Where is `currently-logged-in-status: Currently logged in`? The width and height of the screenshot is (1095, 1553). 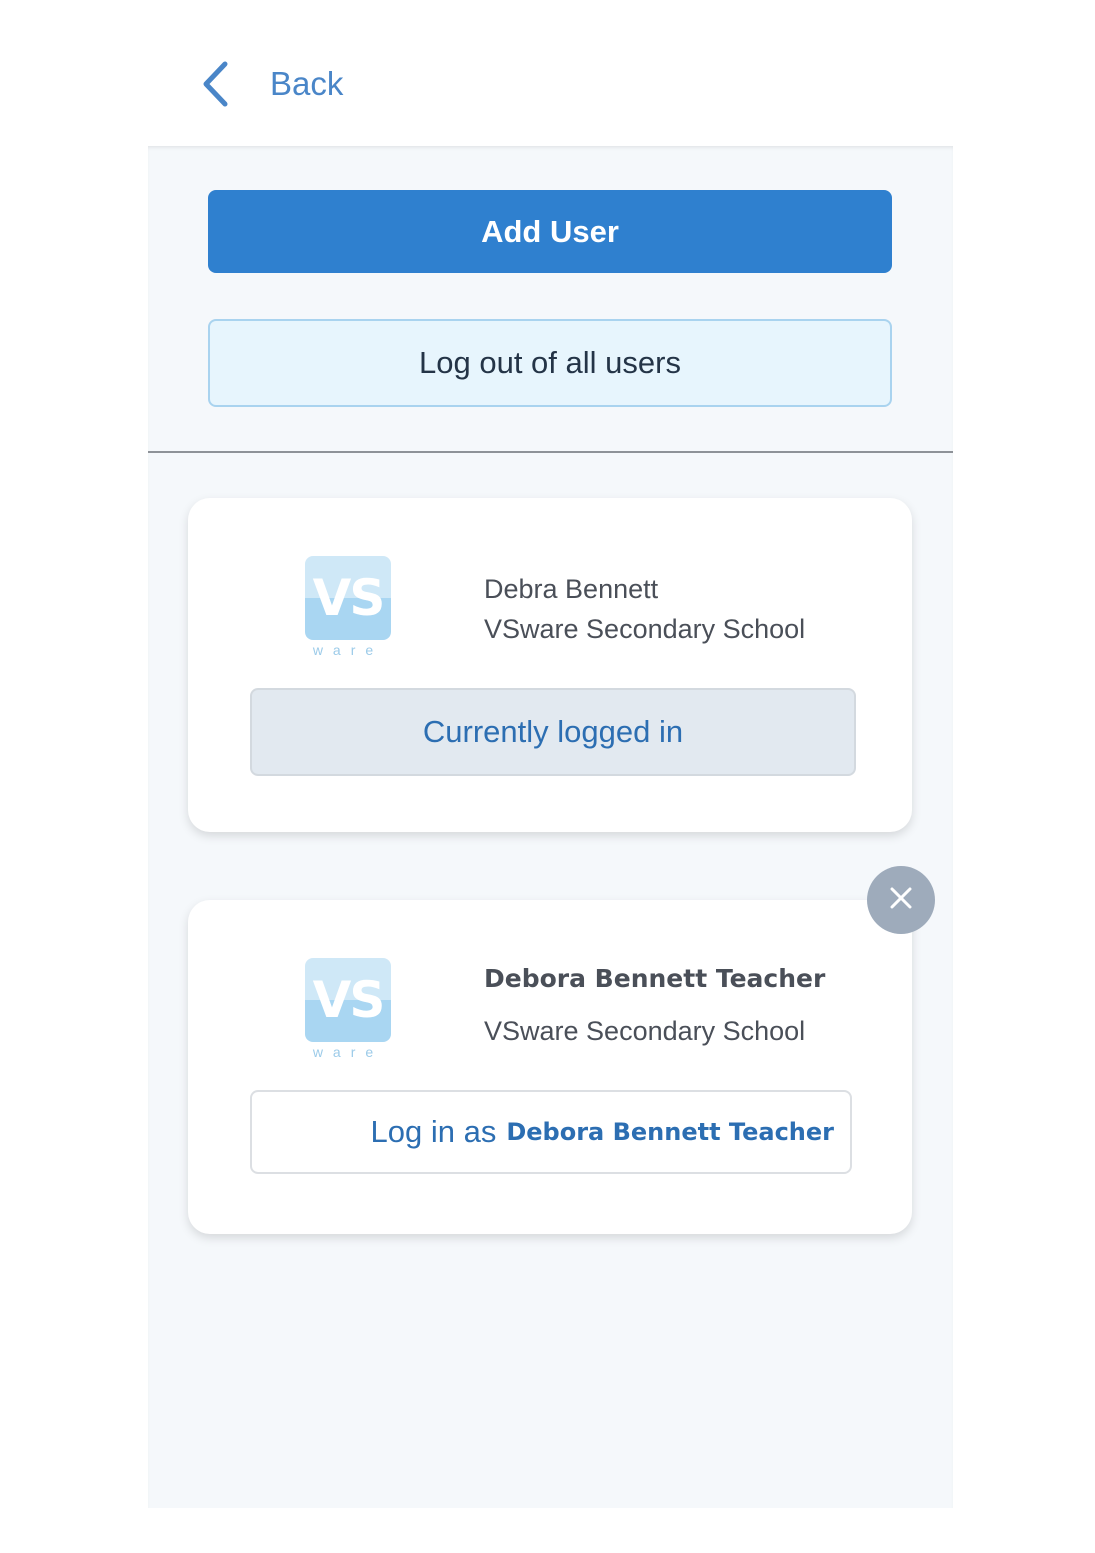 currently-logged-in-status: Currently logged in is located at coordinates (553, 732).